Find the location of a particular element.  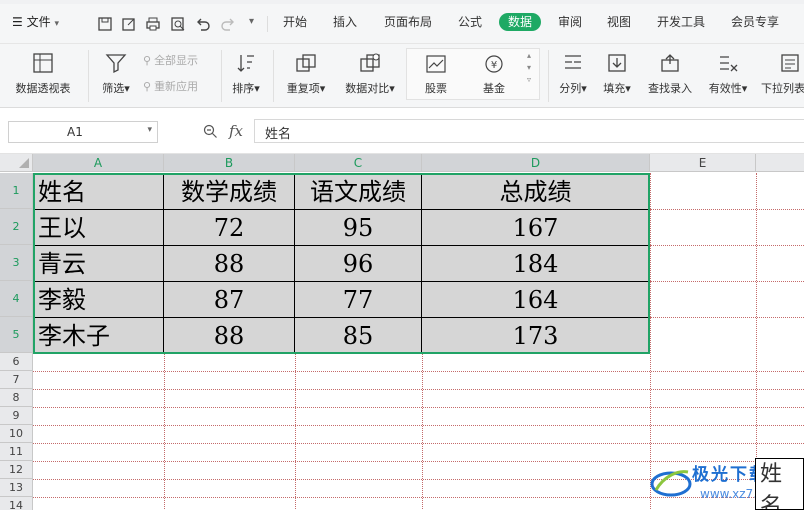

row-header-14: 14 is located at coordinates (16, 503).